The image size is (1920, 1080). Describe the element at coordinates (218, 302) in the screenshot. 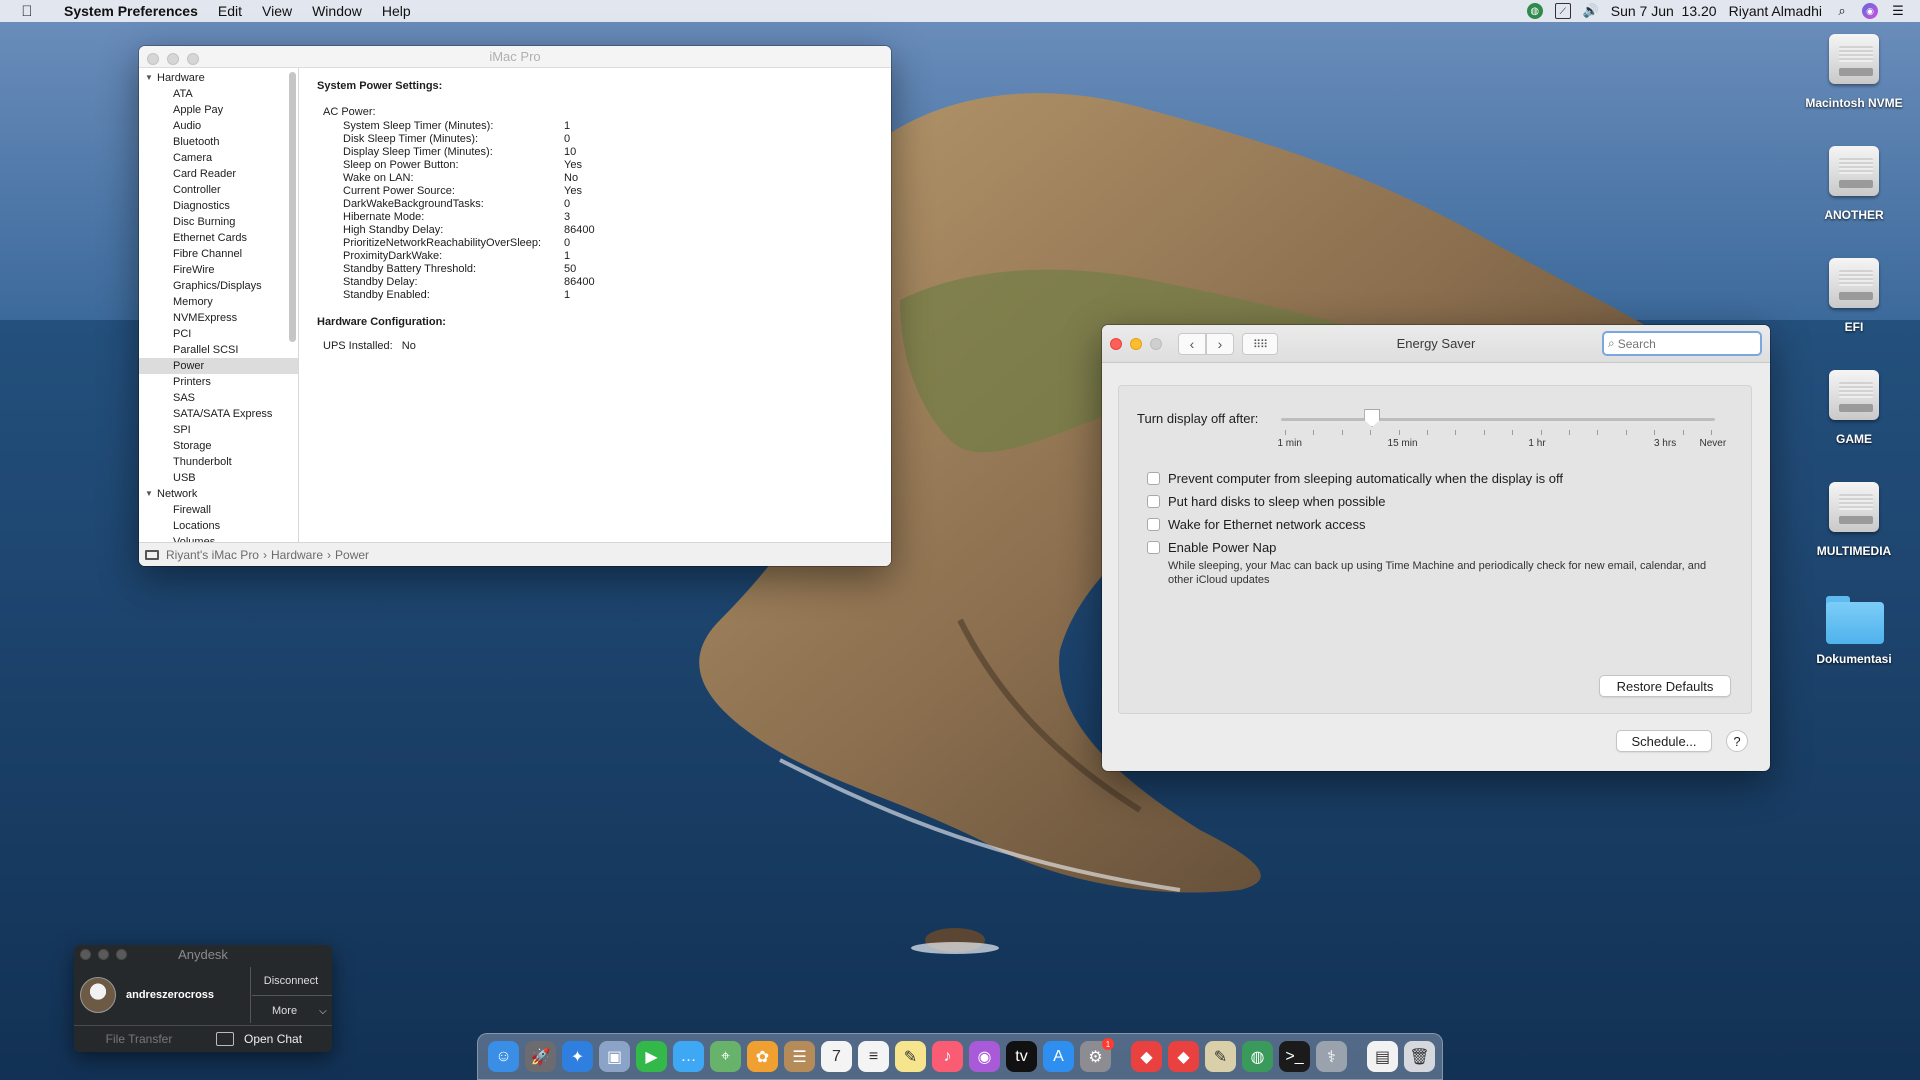

I see `tree-item-memory: Memory` at that location.